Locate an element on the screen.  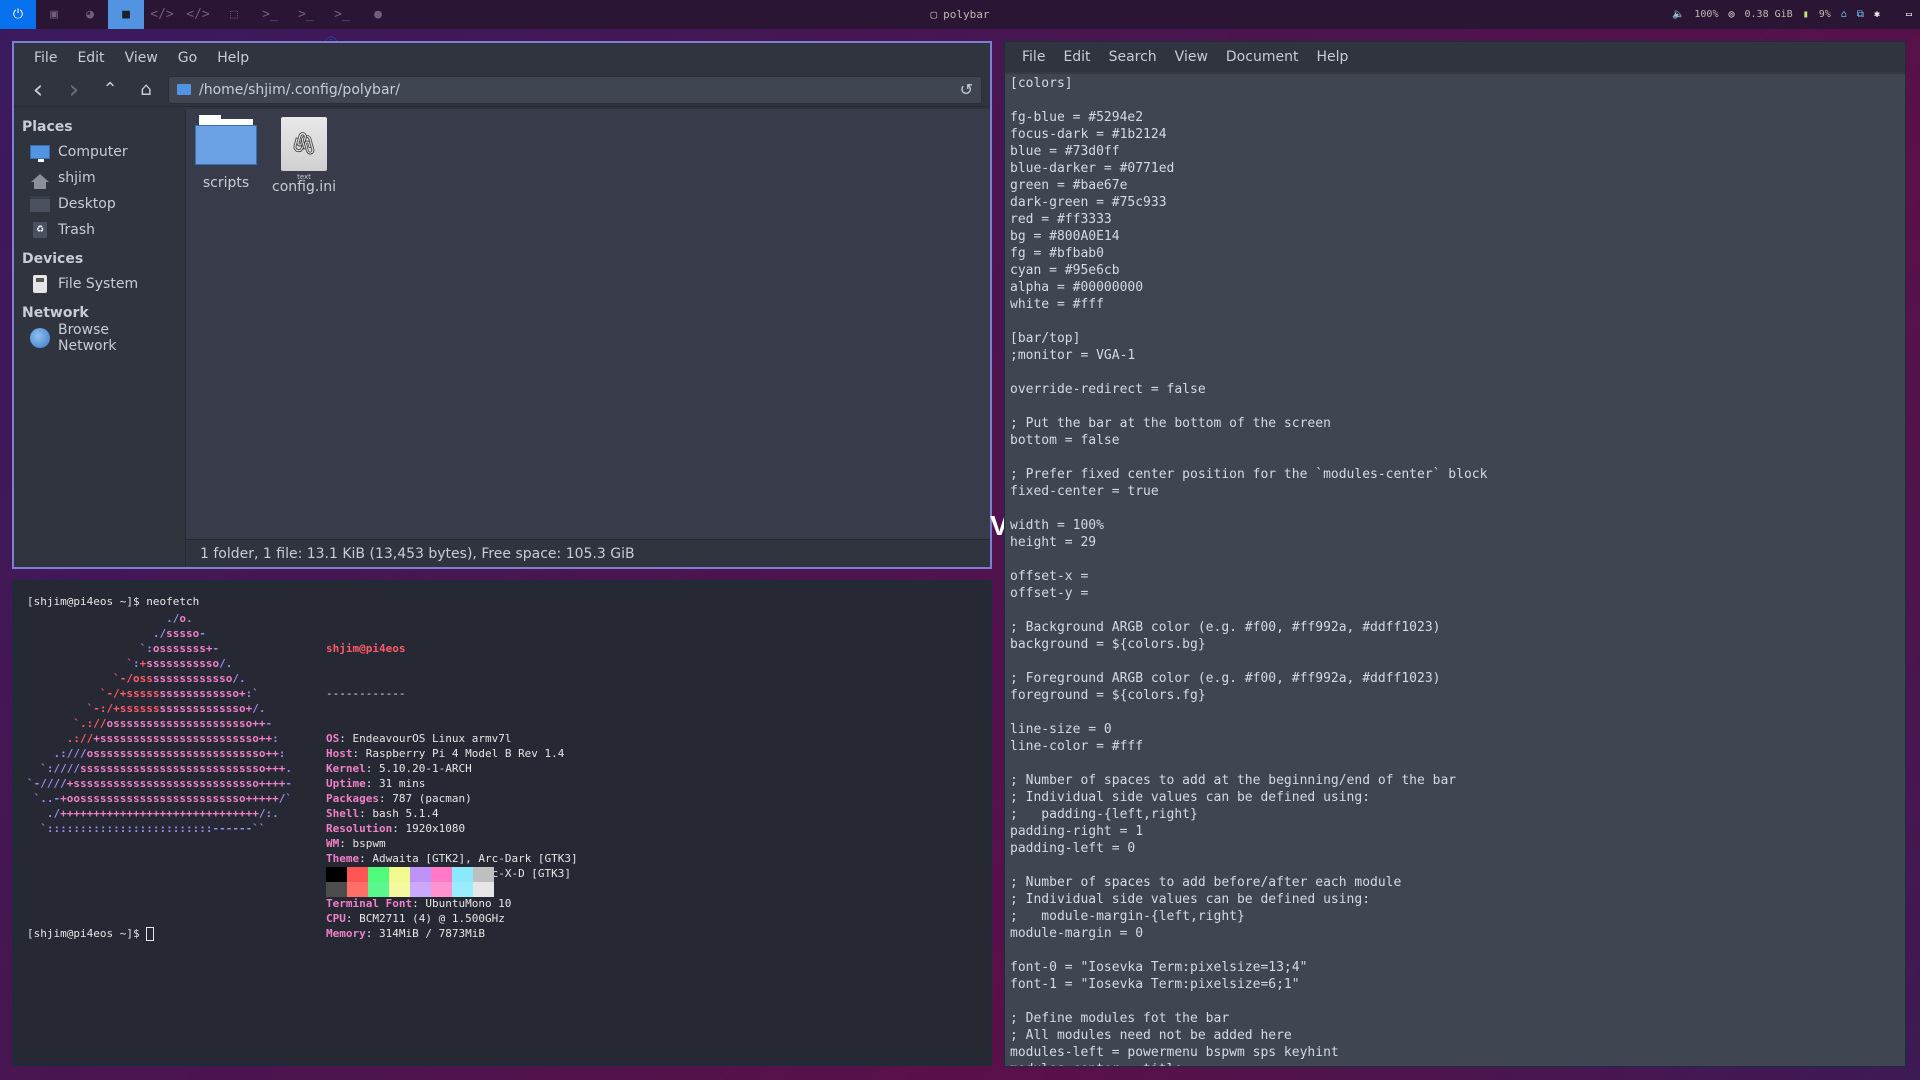
sidebar-item-label: shjim is located at coordinates (77, 178).